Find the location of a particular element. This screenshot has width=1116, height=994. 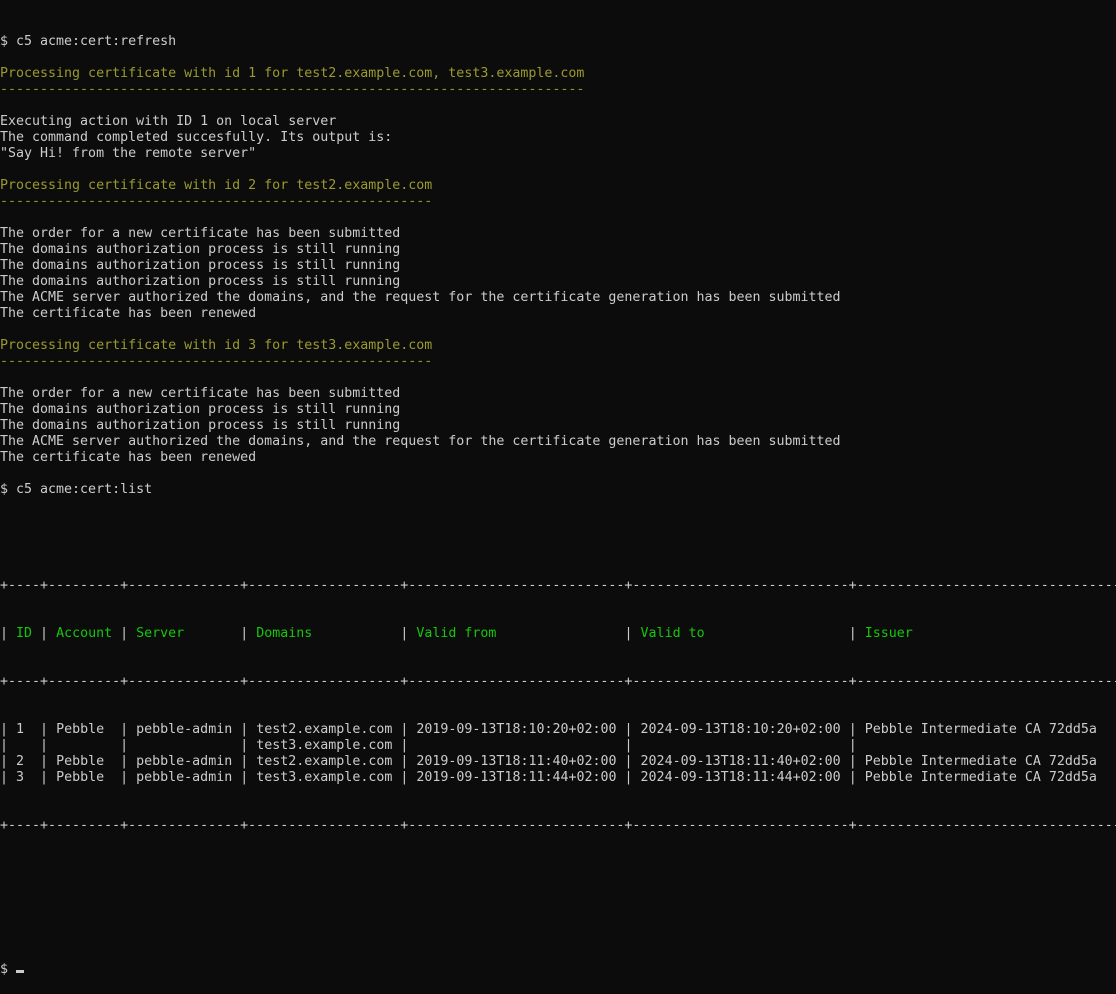

table-cell: 2 is located at coordinates (24, 761).